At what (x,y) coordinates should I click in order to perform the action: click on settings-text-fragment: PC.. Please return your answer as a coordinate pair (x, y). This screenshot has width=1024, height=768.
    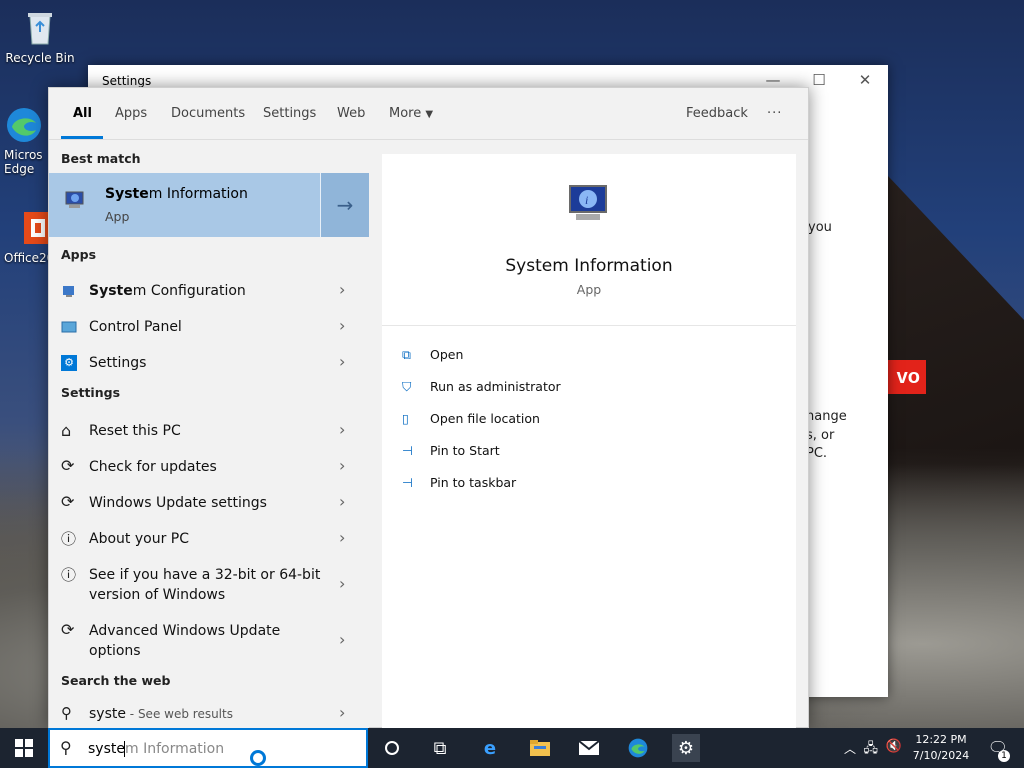
    Looking at the image, I should click on (817, 453).